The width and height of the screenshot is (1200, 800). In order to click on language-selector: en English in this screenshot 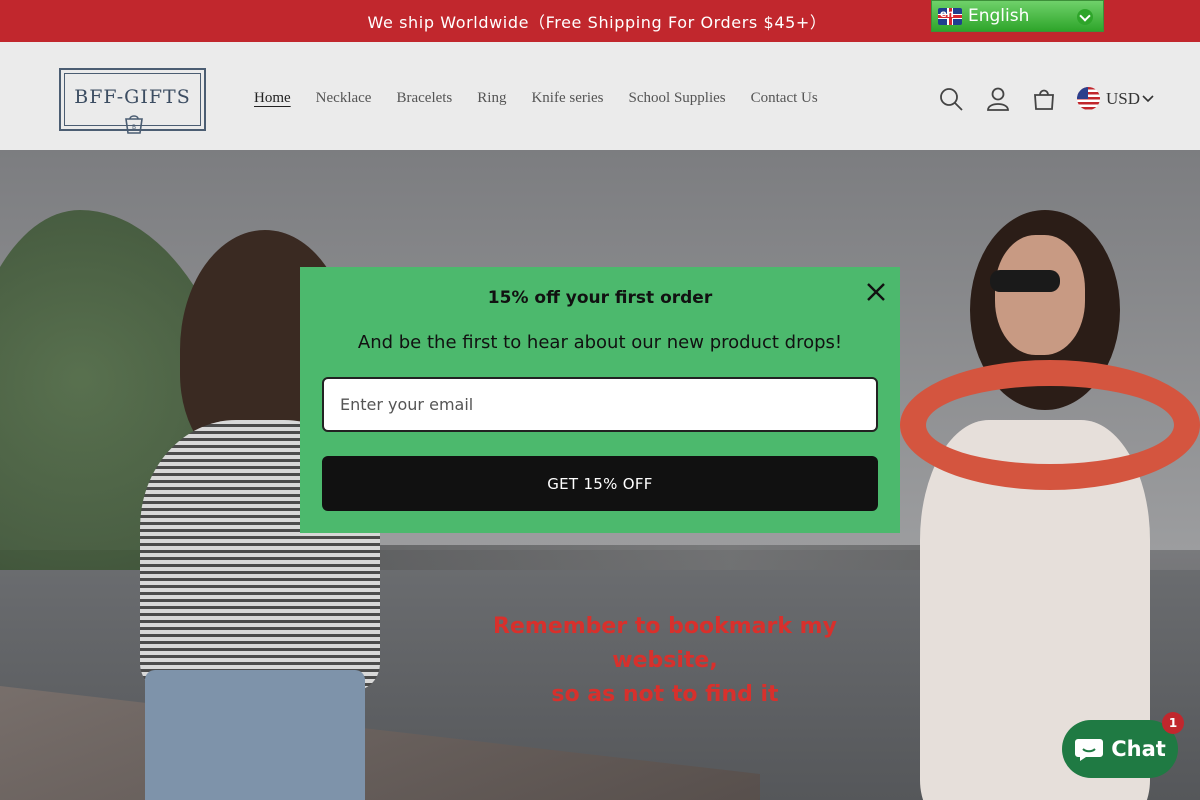, I will do `click(1017, 16)`.